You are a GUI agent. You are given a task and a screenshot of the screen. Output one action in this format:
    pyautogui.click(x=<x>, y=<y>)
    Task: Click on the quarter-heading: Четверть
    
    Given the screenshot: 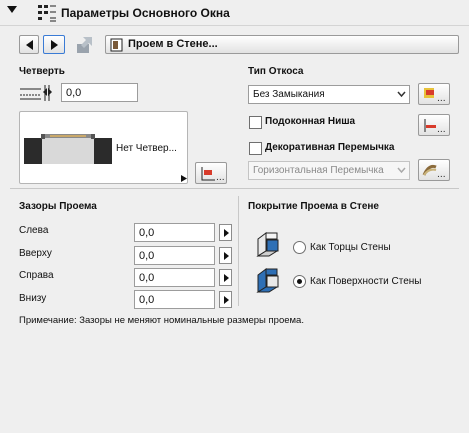 What is the action you would take?
    pyautogui.click(x=42, y=71)
    